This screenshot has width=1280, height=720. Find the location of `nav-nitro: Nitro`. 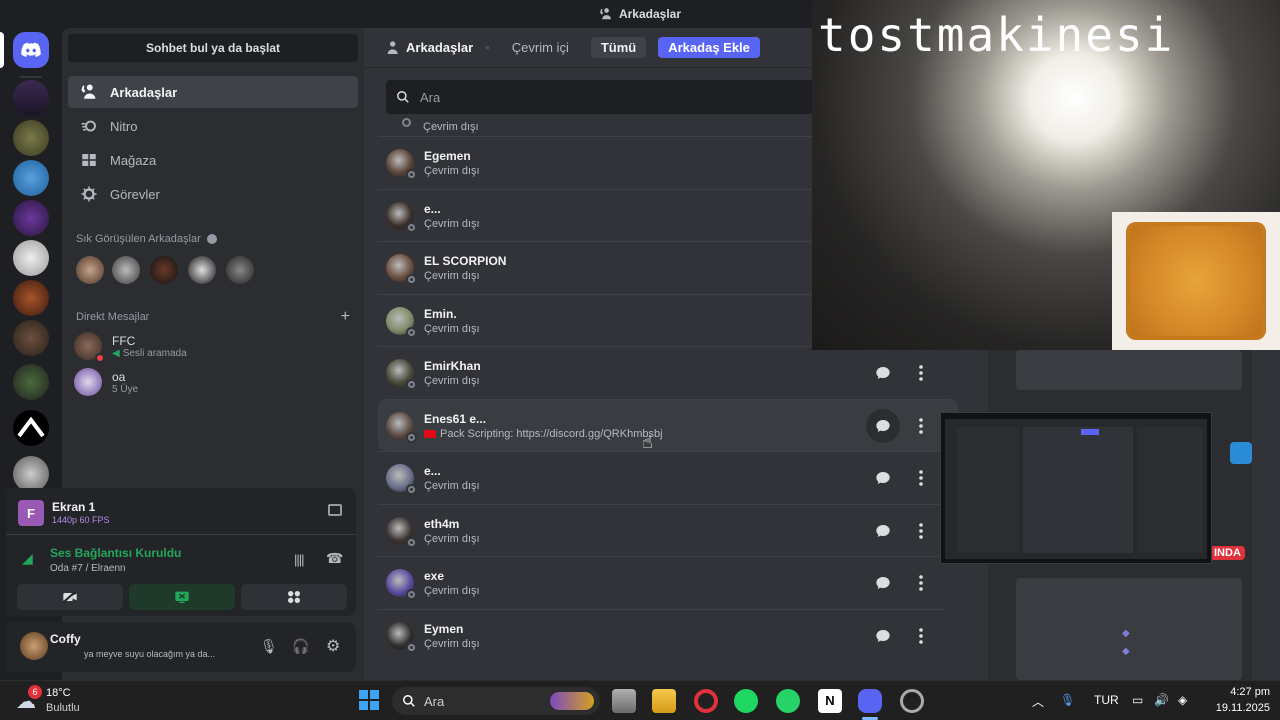

nav-nitro: Nitro is located at coordinates (213, 126).